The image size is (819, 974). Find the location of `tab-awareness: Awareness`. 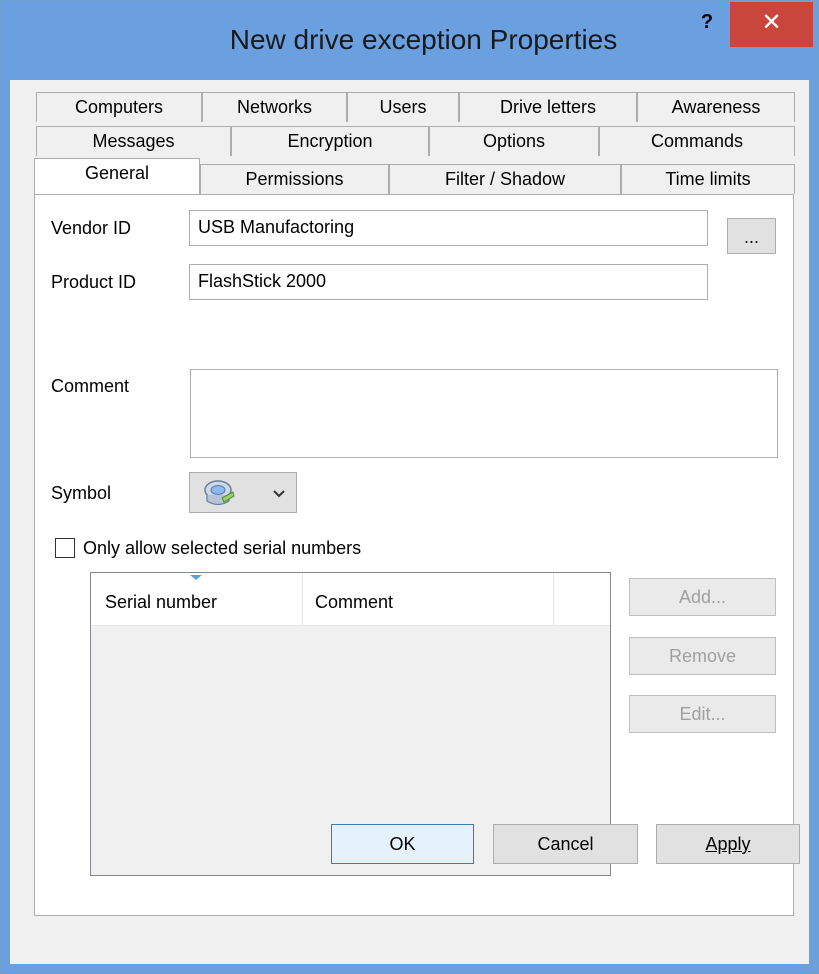

tab-awareness: Awareness is located at coordinates (716, 107).